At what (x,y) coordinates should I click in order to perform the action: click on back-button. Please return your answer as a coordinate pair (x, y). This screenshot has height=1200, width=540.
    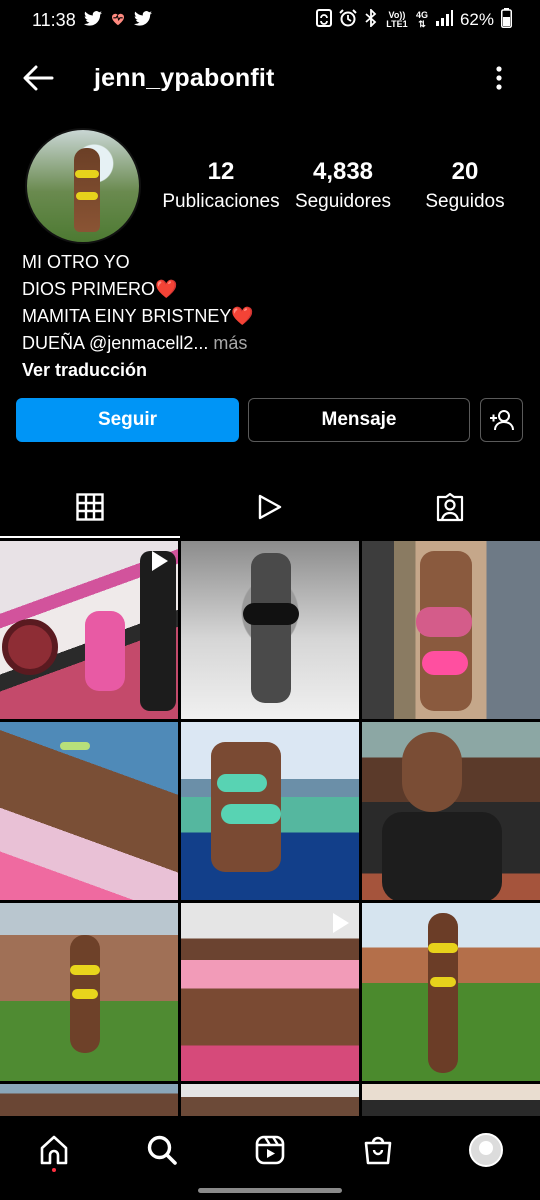
    Looking at the image, I should click on (38, 78).